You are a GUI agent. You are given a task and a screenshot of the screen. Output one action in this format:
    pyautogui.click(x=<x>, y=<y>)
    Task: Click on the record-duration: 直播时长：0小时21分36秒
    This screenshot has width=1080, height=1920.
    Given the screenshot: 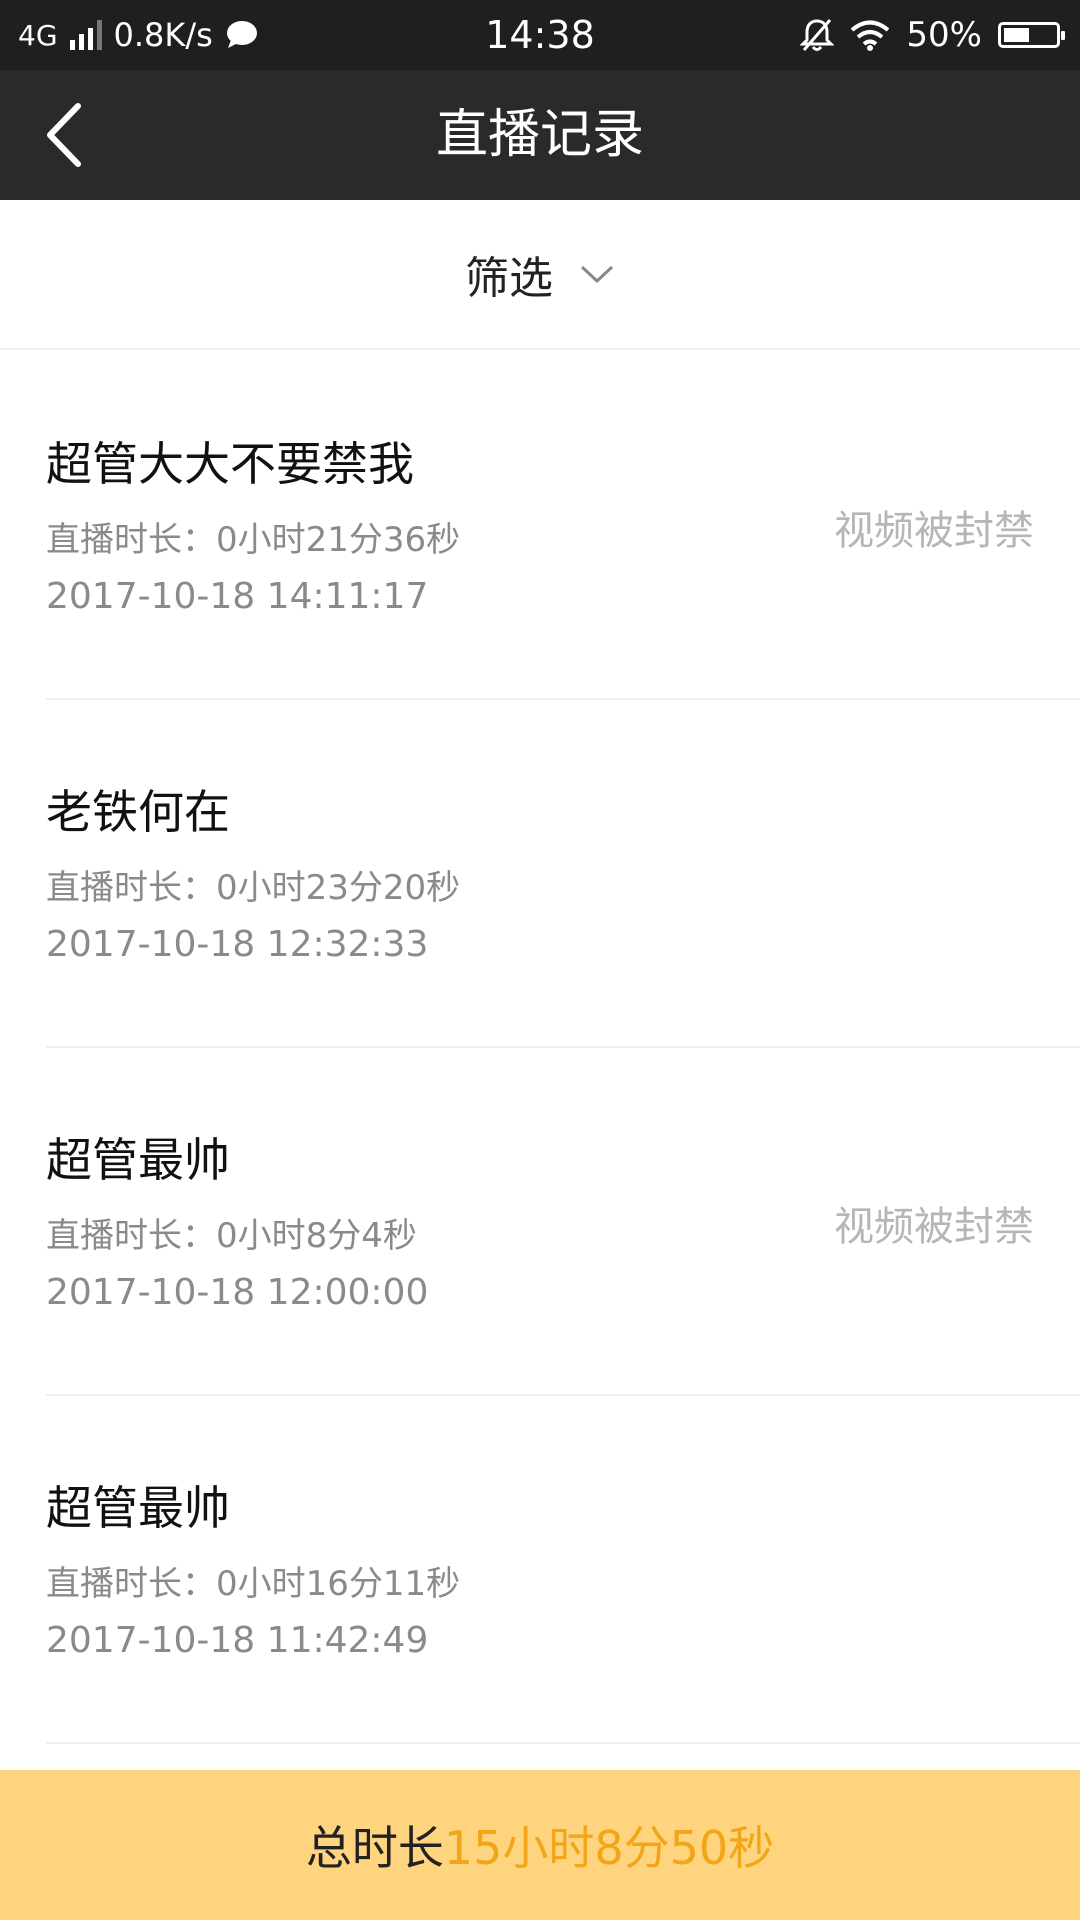 What is the action you would take?
    pyautogui.click(x=253, y=540)
    